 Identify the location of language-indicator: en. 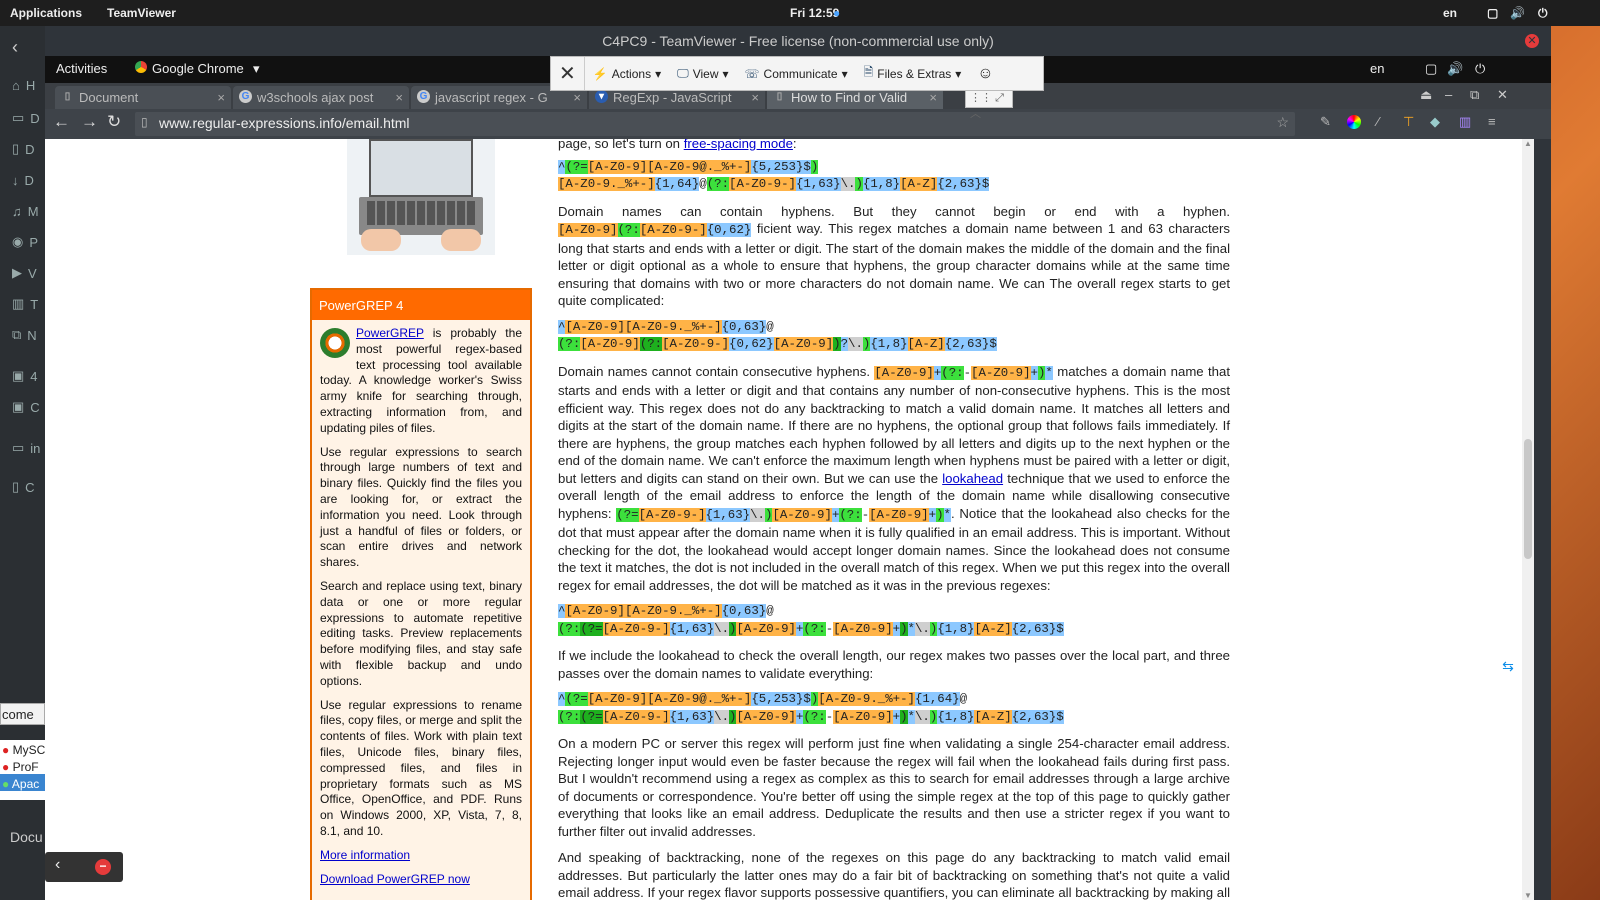
(1450, 13).